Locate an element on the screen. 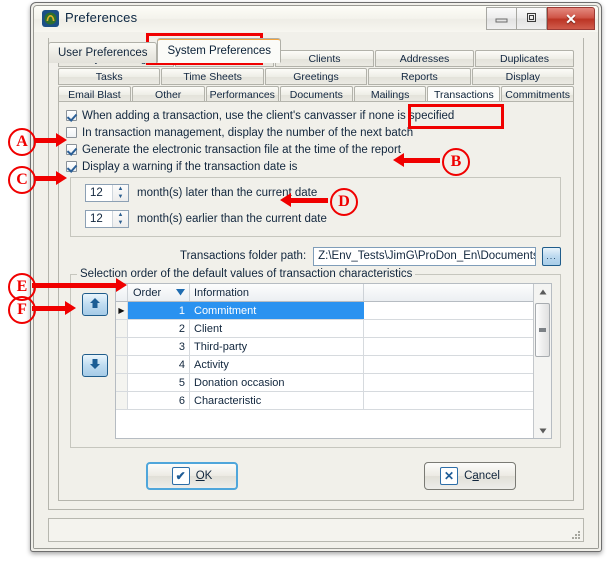 The image size is (612, 564). annotation-letter-e: E is located at coordinates (22, 286).